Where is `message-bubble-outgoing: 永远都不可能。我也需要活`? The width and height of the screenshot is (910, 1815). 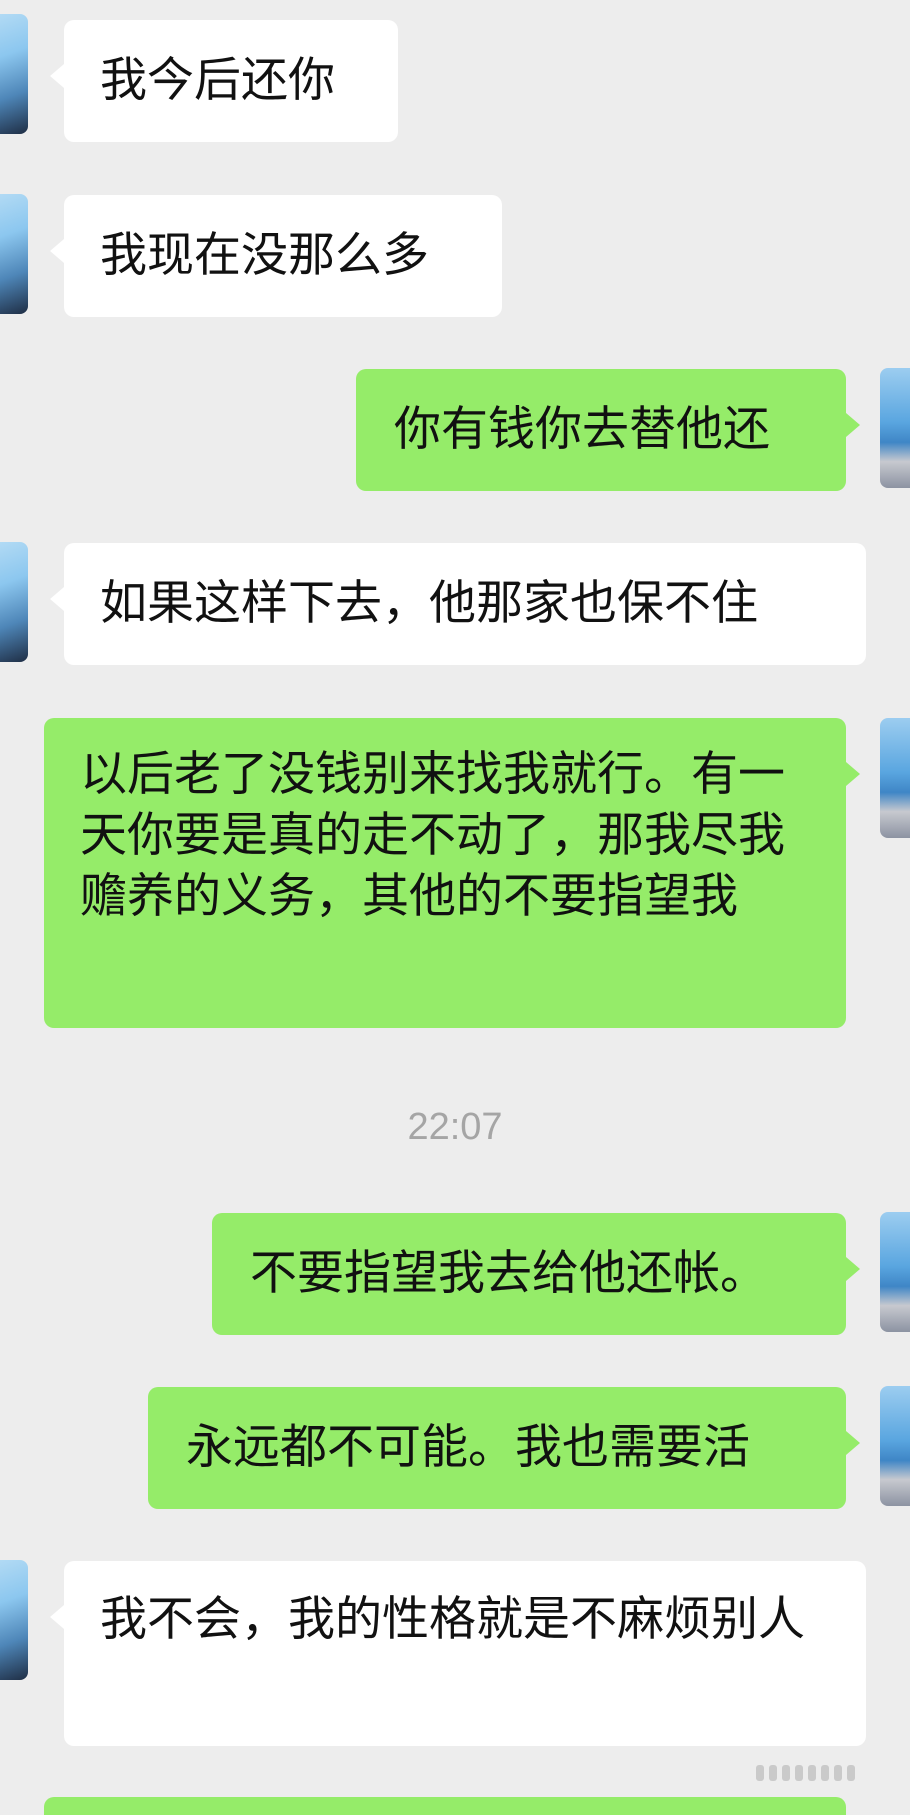
message-bubble-outgoing: 永远都不可能。我也需要活 is located at coordinates (504, 1448).